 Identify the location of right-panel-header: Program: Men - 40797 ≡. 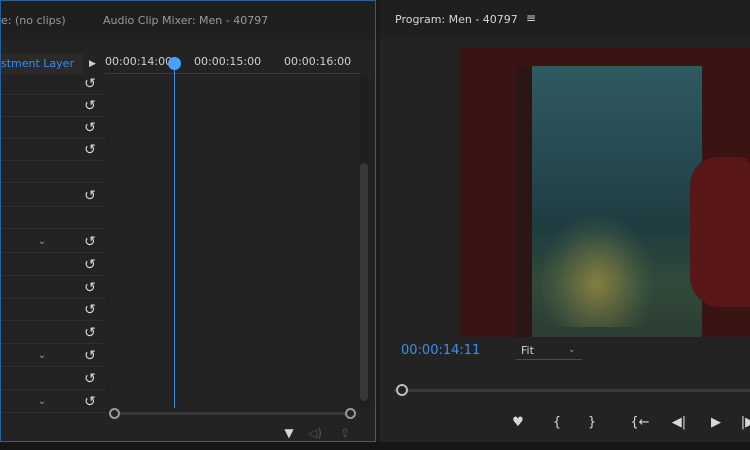
(565, 19).